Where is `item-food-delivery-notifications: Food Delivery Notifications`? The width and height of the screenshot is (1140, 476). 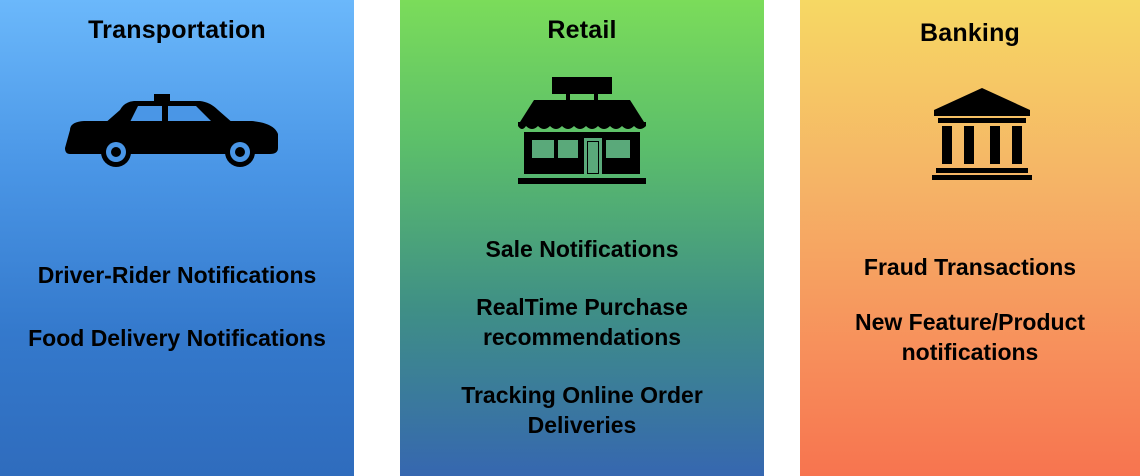
item-food-delivery-notifications: Food Delivery Notifications is located at coordinates (177, 338).